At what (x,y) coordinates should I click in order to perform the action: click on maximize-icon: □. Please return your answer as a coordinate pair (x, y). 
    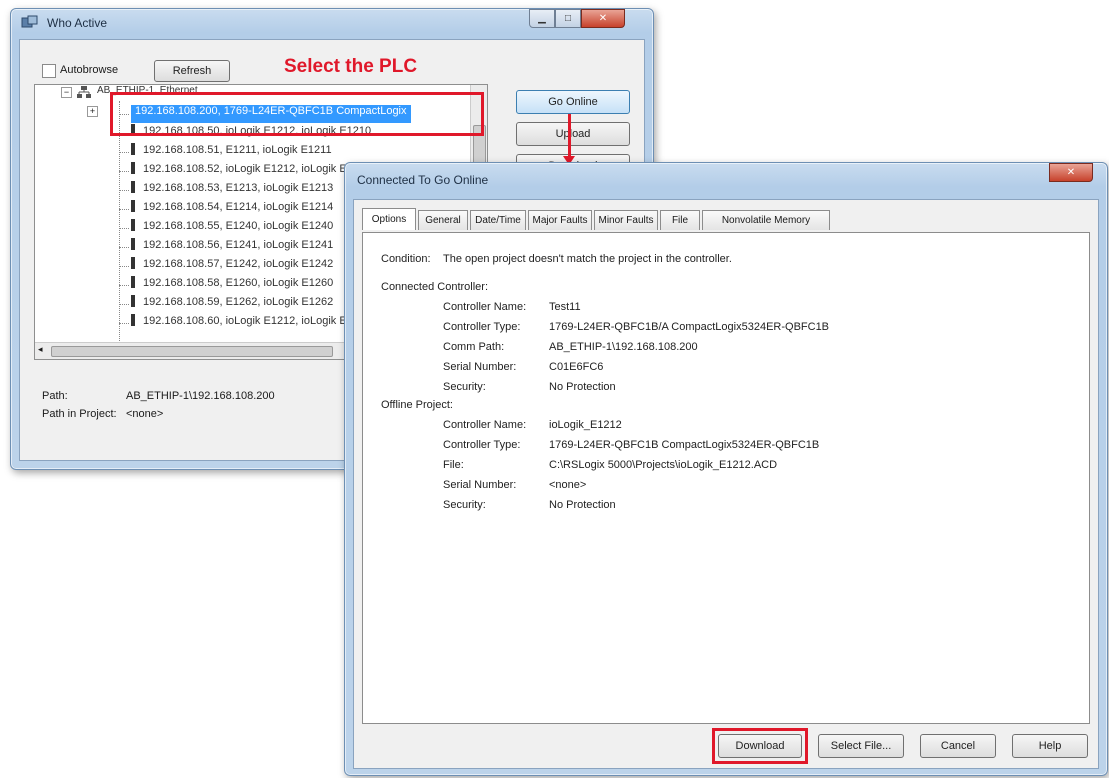
    Looking at the image, I should click on (568, 18).